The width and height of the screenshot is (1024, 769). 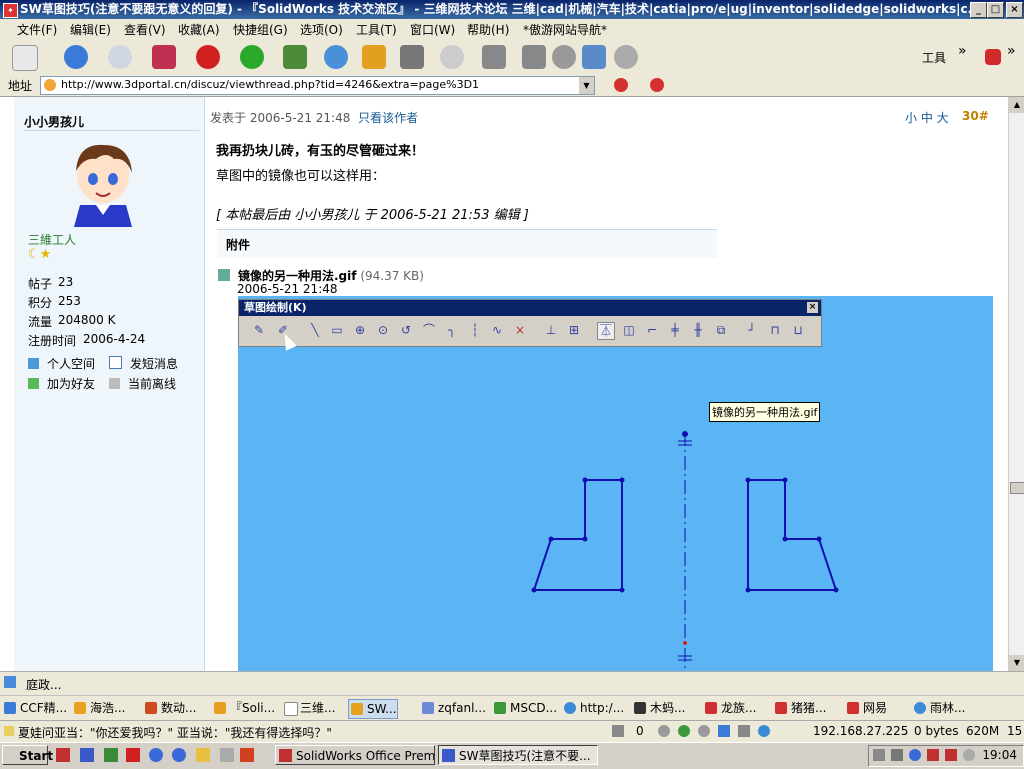 I want to click on personal-space-label: 个人空间, so click(x=71, y=364).